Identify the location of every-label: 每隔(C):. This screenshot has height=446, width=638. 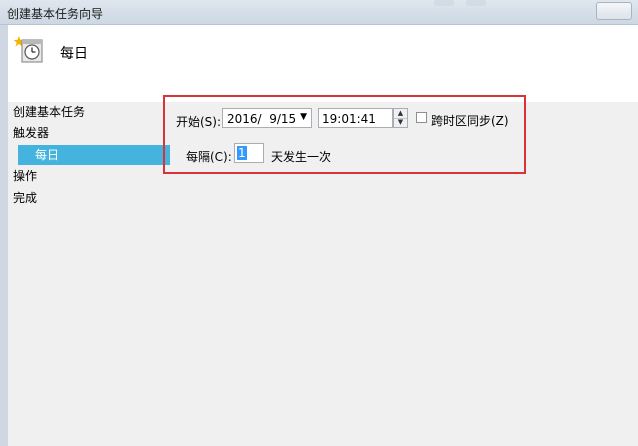
(209, 157).